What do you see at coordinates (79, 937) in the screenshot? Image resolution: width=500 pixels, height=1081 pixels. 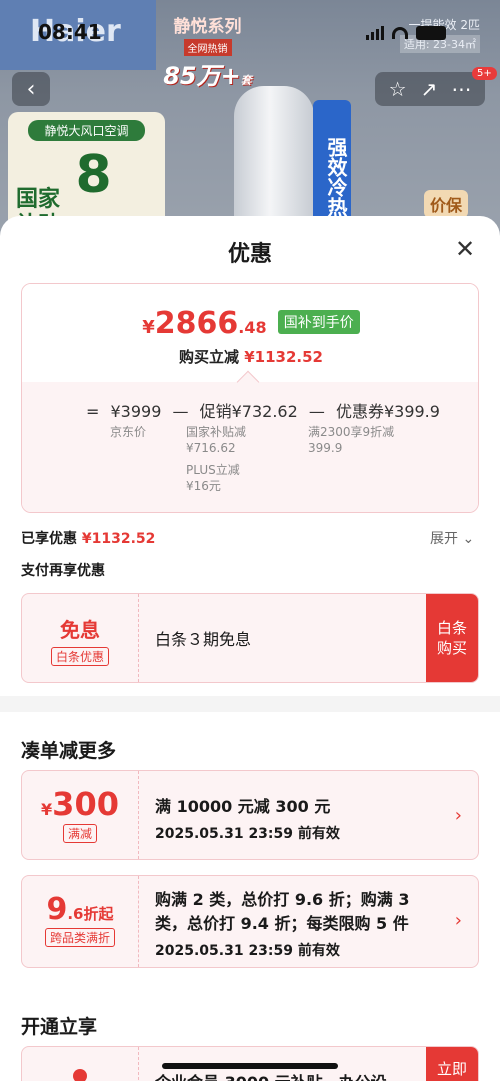 I see `coupon-tag: 跨品类满折` at bounding box center [79, 937].